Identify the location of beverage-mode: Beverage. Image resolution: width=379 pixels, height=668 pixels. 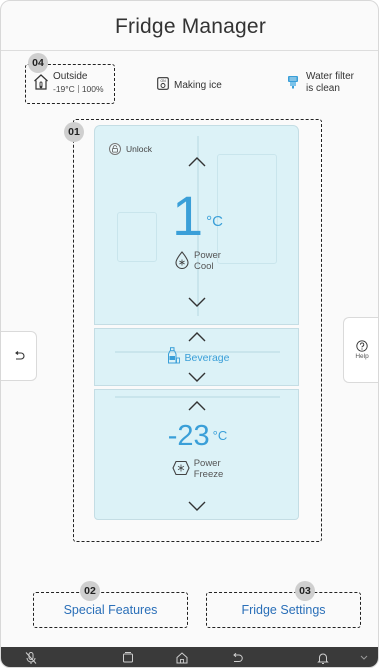
(197, 358).